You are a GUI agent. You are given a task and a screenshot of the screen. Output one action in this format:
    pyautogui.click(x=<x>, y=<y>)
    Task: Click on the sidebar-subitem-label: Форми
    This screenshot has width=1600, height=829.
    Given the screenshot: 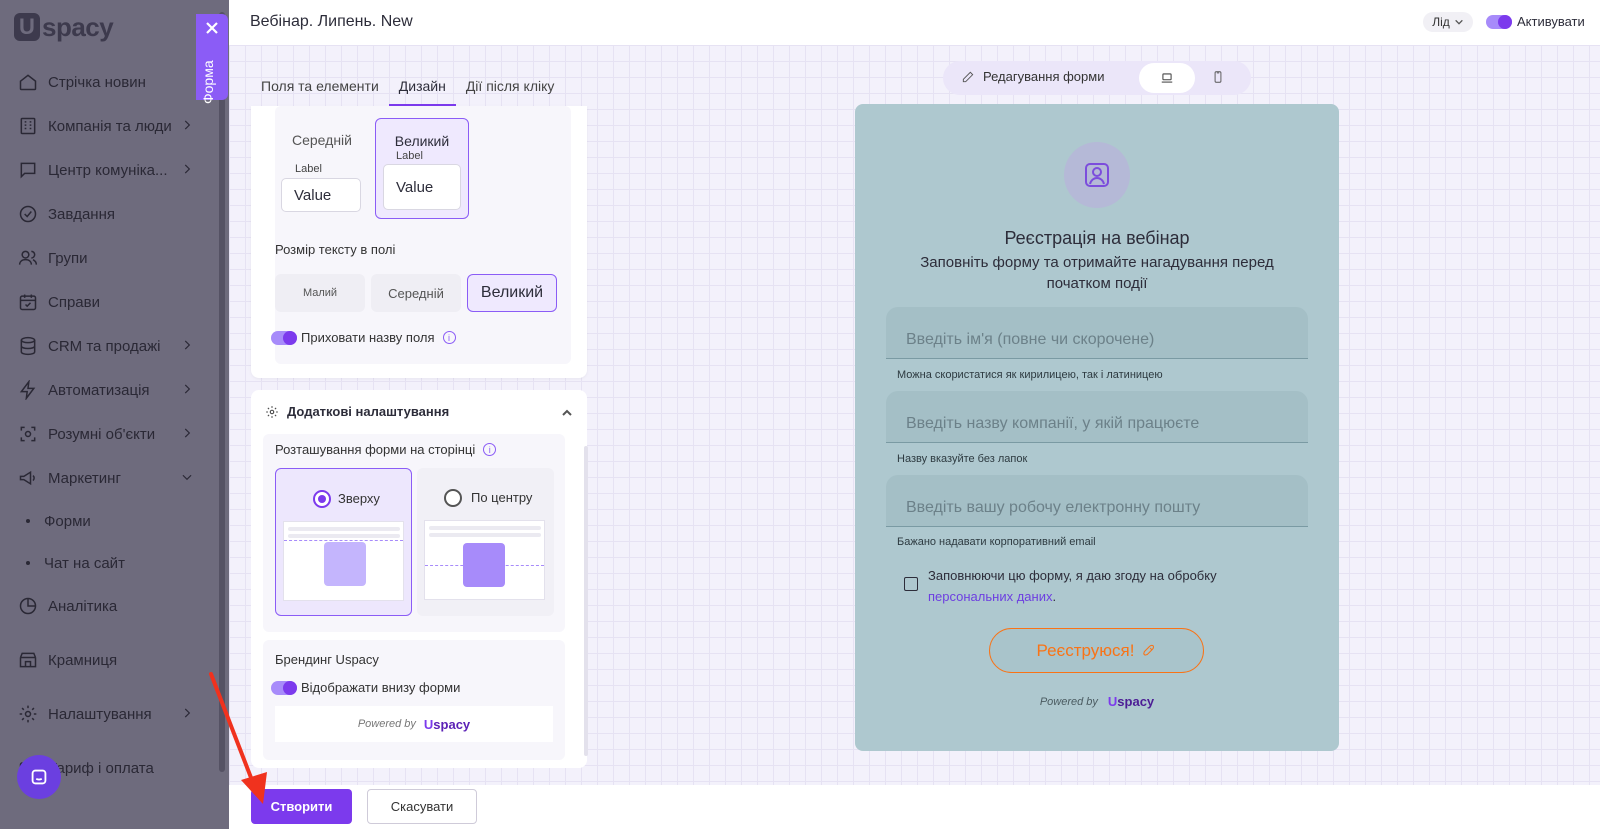 What is the action you would take?
    pyautogui.click(x=67, y=521)
    